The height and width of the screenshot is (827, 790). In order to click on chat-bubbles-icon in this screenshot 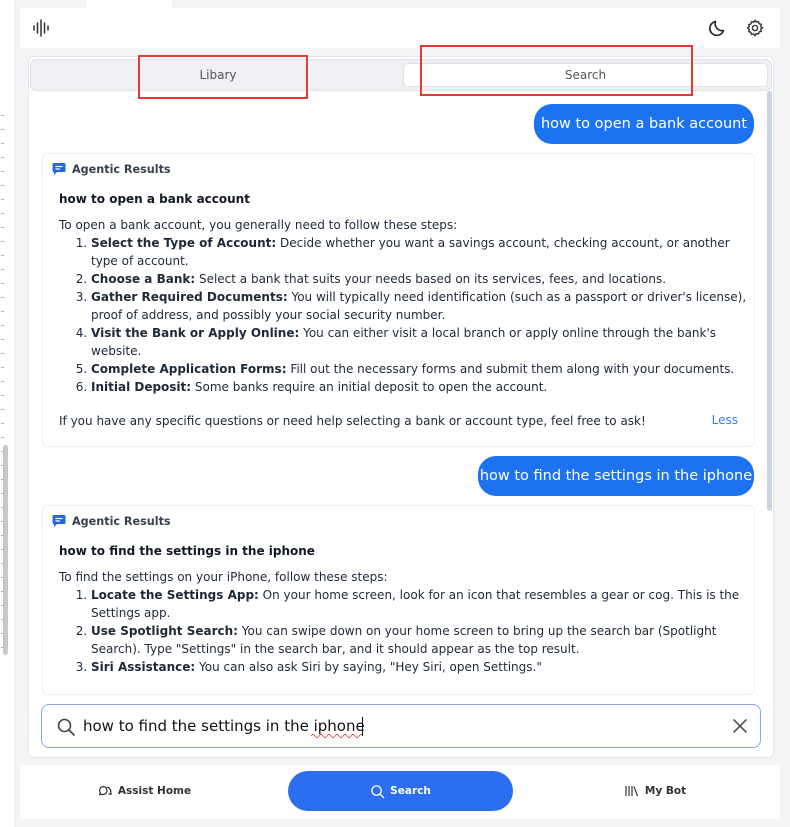, I will do `click(105, 790)`.